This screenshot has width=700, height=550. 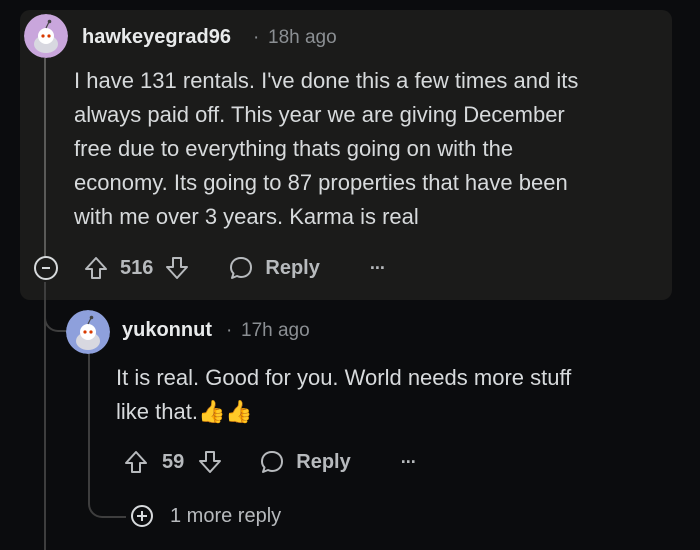 I want to click on reply-actions: 59 Reply ···, so click(x=269, y=462).